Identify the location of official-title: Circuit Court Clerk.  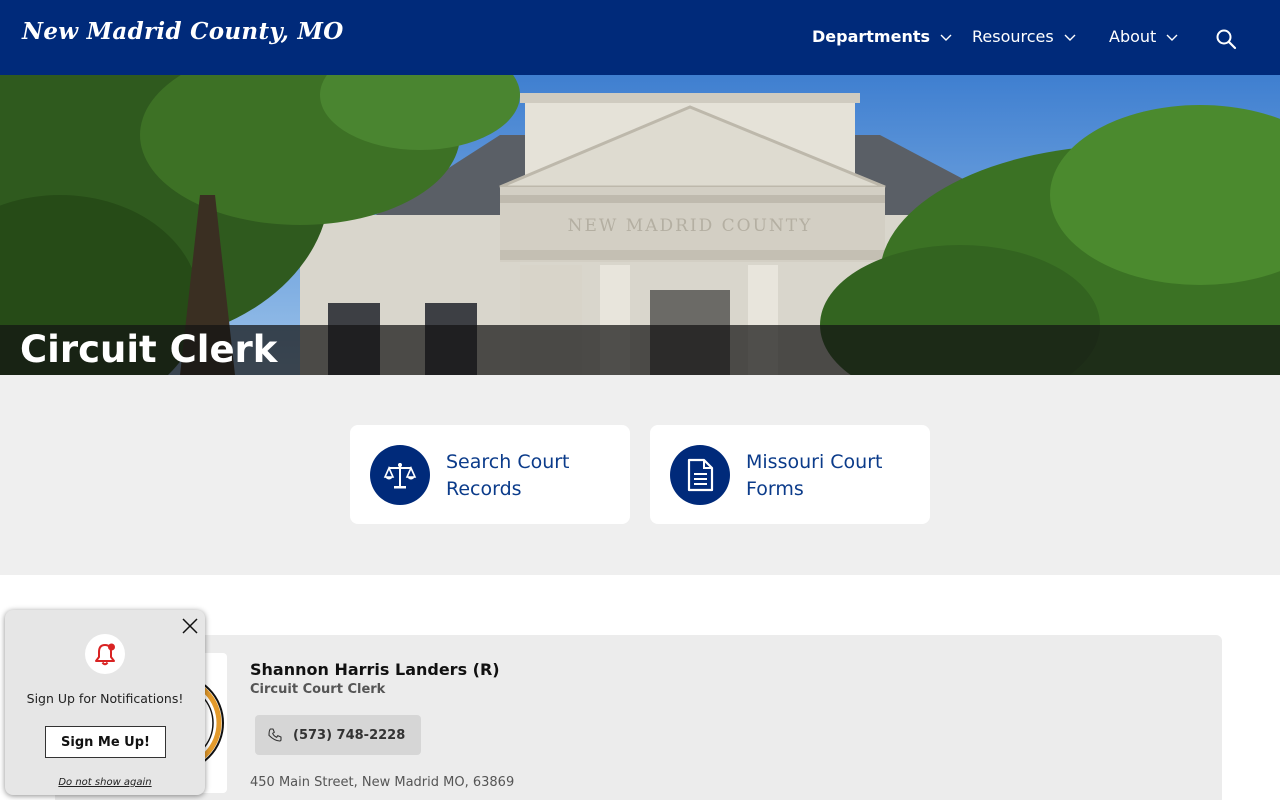
(318, 689).